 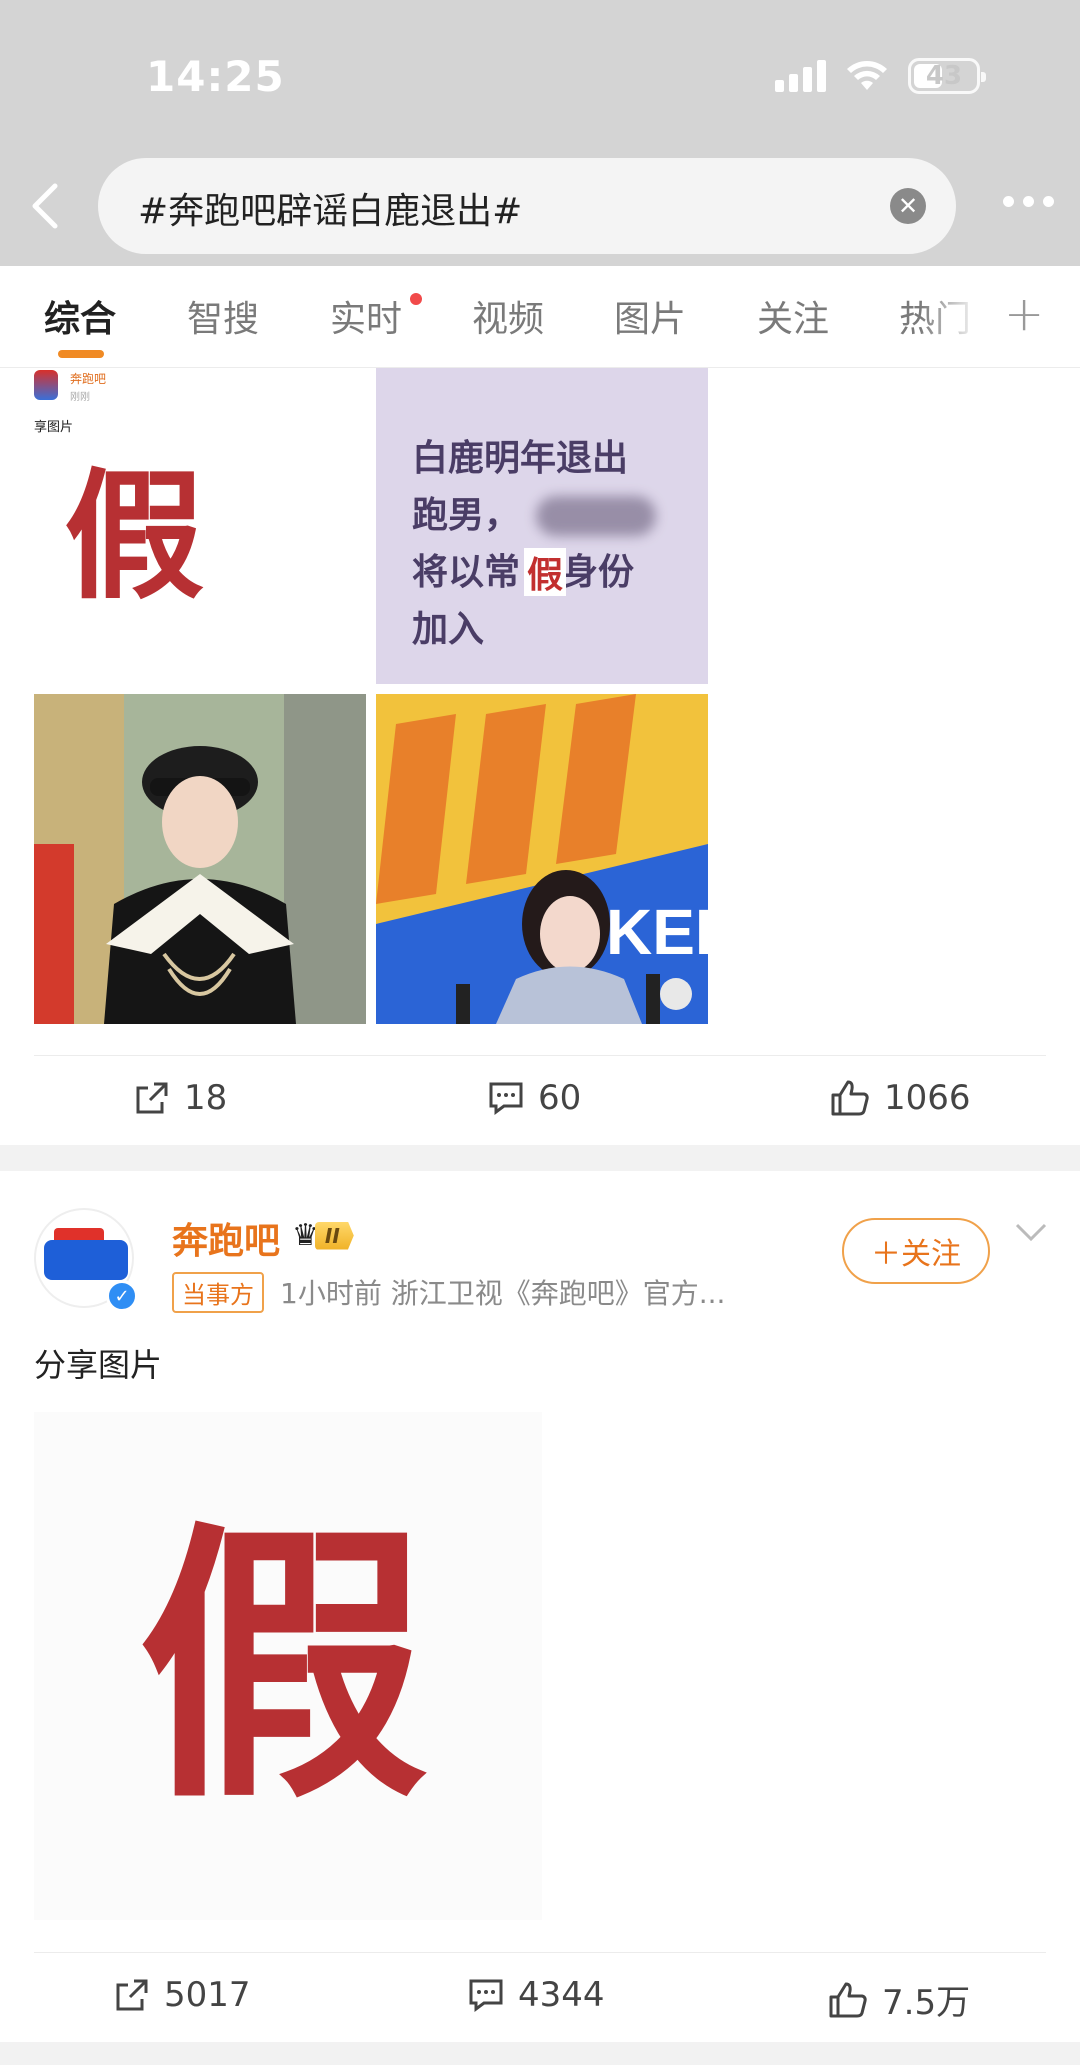 What do you see at coordinates (540, 133) in the screenshot?
I see `top-header: 14:25 43 #奔跑吧辟谣白鹿退出# ✕` at bounding box center [540, 133].